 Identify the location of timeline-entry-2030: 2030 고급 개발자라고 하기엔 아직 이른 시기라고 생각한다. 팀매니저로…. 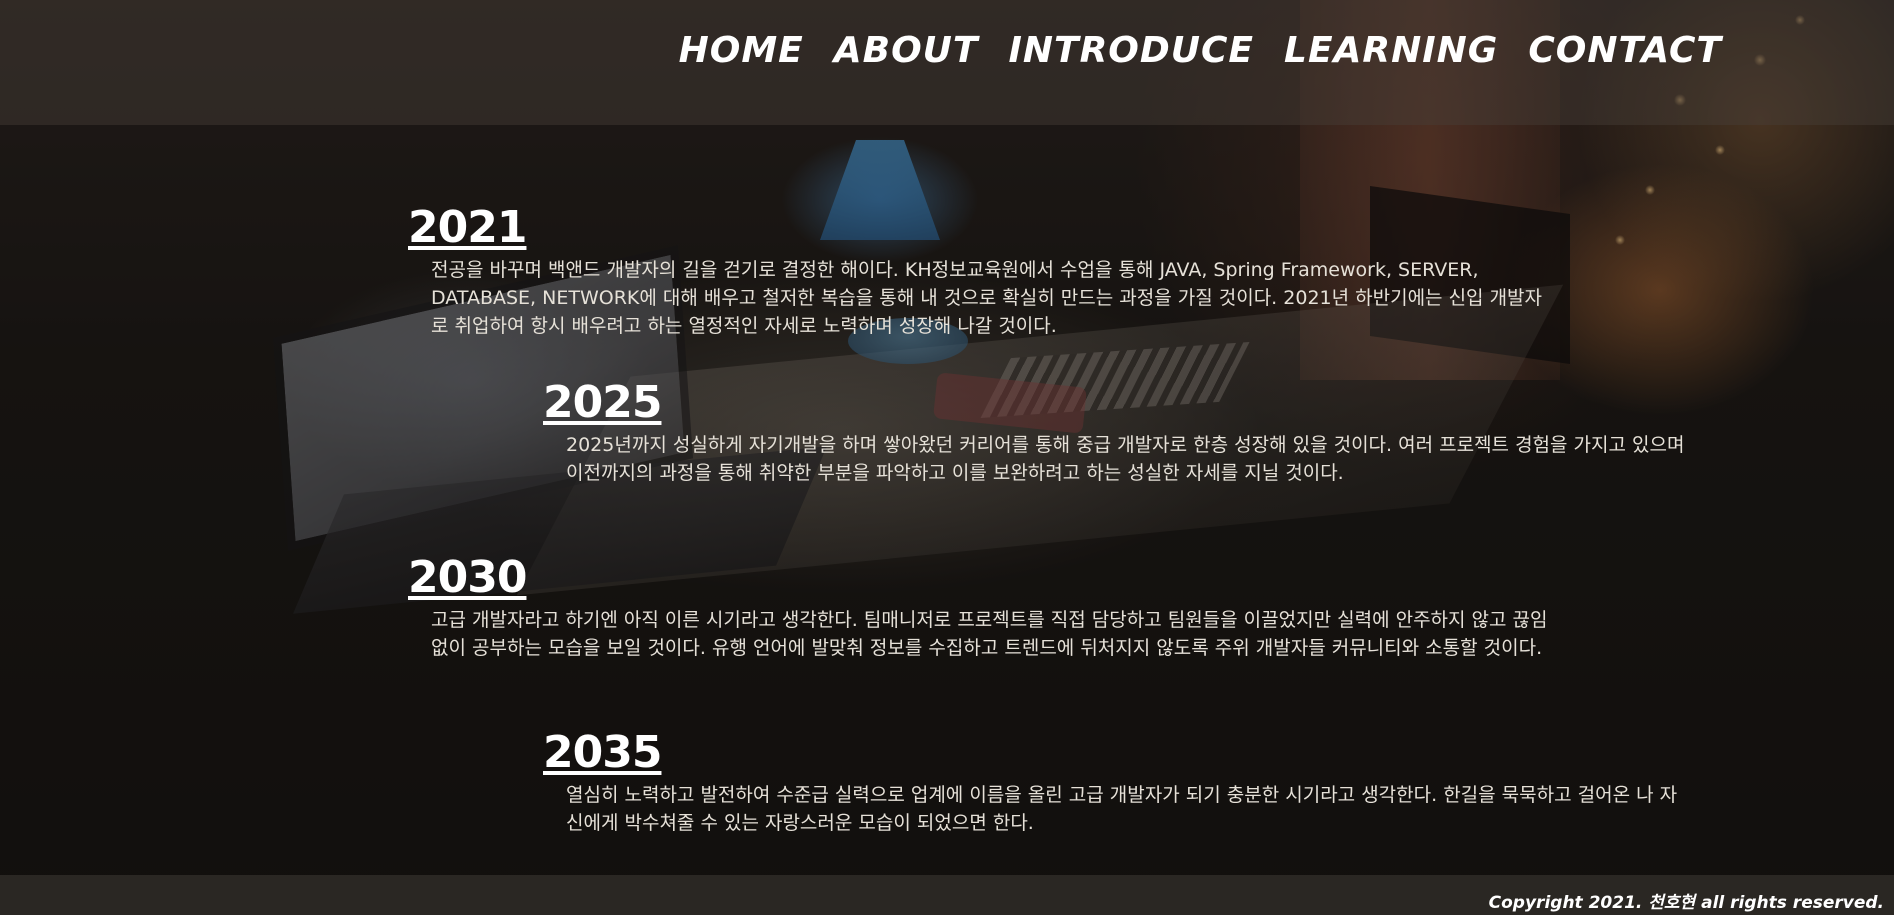
(979, 609).